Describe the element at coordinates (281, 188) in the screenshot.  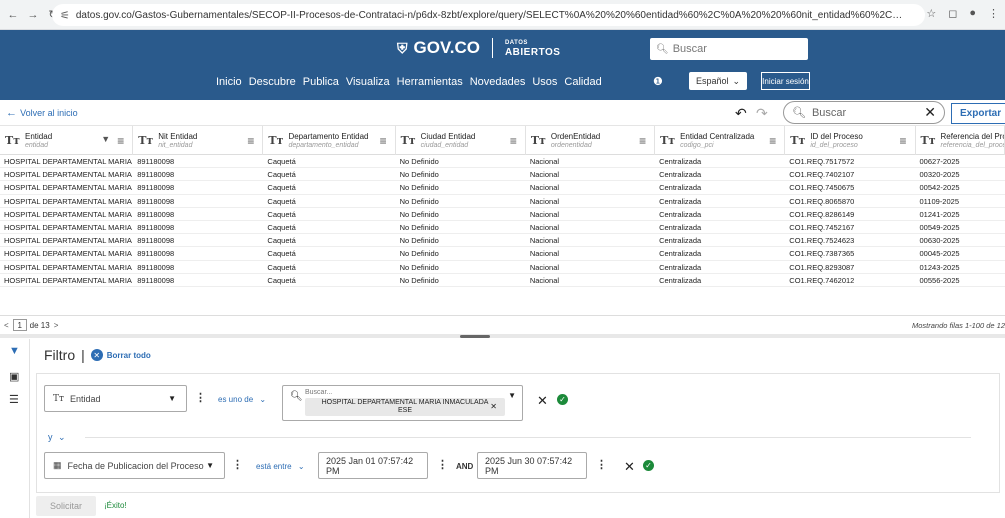
I see `table-cell: Caquetá` at that location.